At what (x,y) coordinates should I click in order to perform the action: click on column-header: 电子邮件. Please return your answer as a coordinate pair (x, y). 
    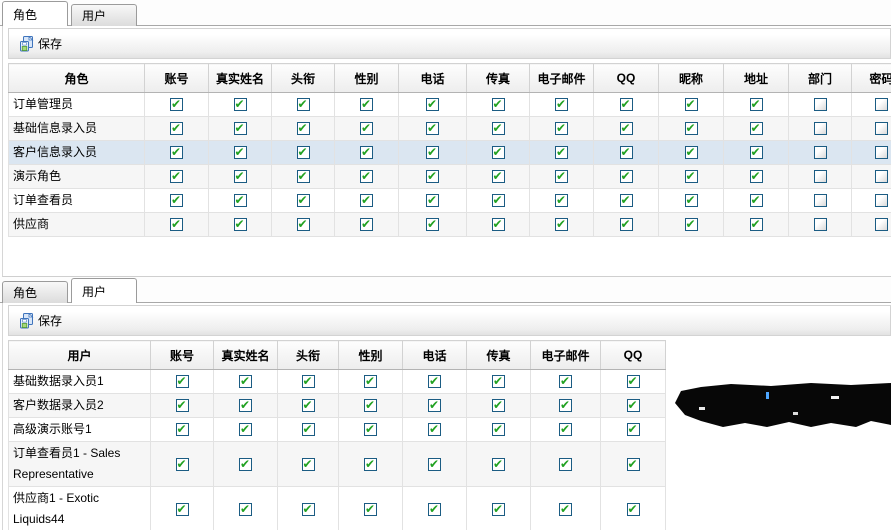
    Looking at the image, I should click on (565, 355).